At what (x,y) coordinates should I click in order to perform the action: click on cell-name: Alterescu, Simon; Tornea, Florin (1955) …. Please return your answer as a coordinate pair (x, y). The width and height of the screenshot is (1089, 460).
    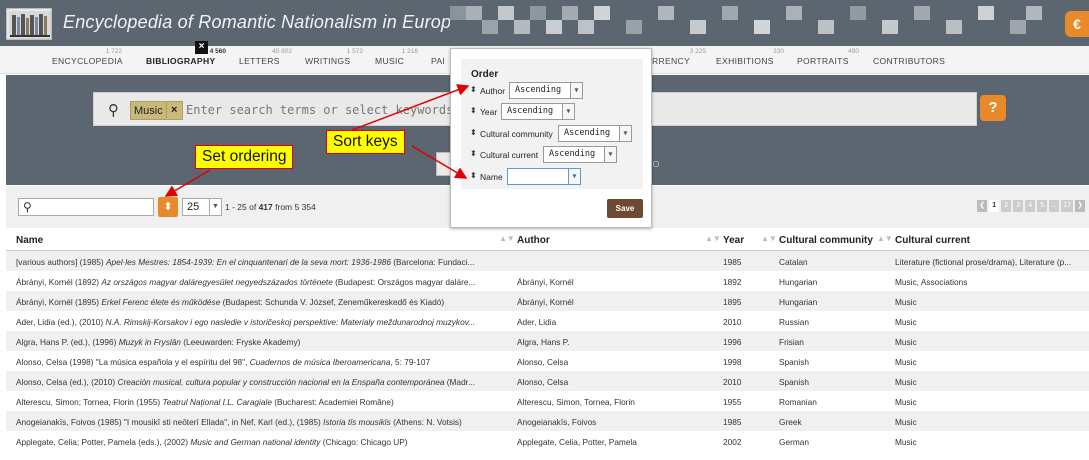
    Looking at the image, I should click on (258, 402).